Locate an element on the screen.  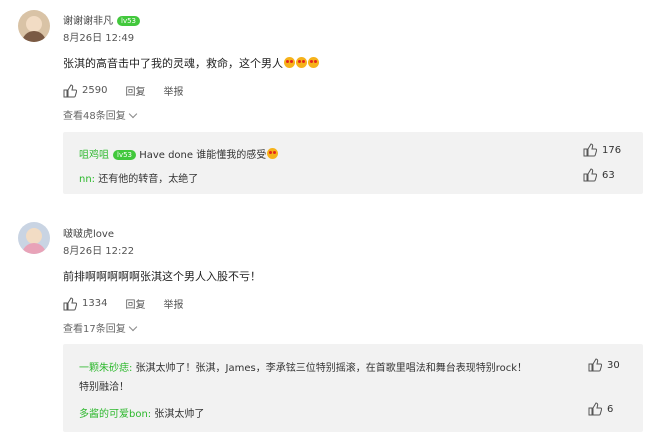
reply-like-count: 30 is located at coordinates (613, 365).